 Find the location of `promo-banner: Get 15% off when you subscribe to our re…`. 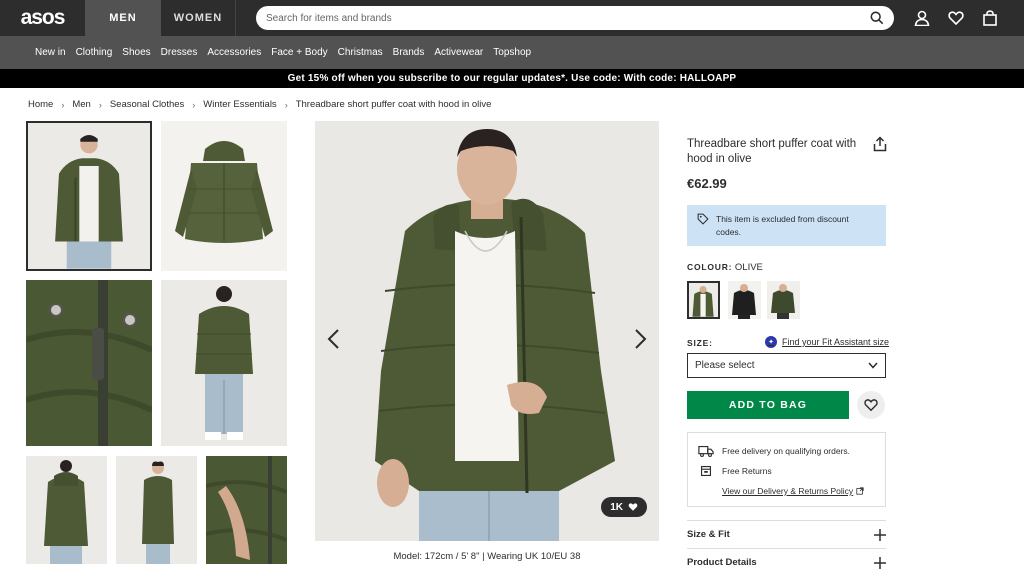

promo-banner: Get 15% off when you subscribe to our re… is located at coordinates (512, 78).